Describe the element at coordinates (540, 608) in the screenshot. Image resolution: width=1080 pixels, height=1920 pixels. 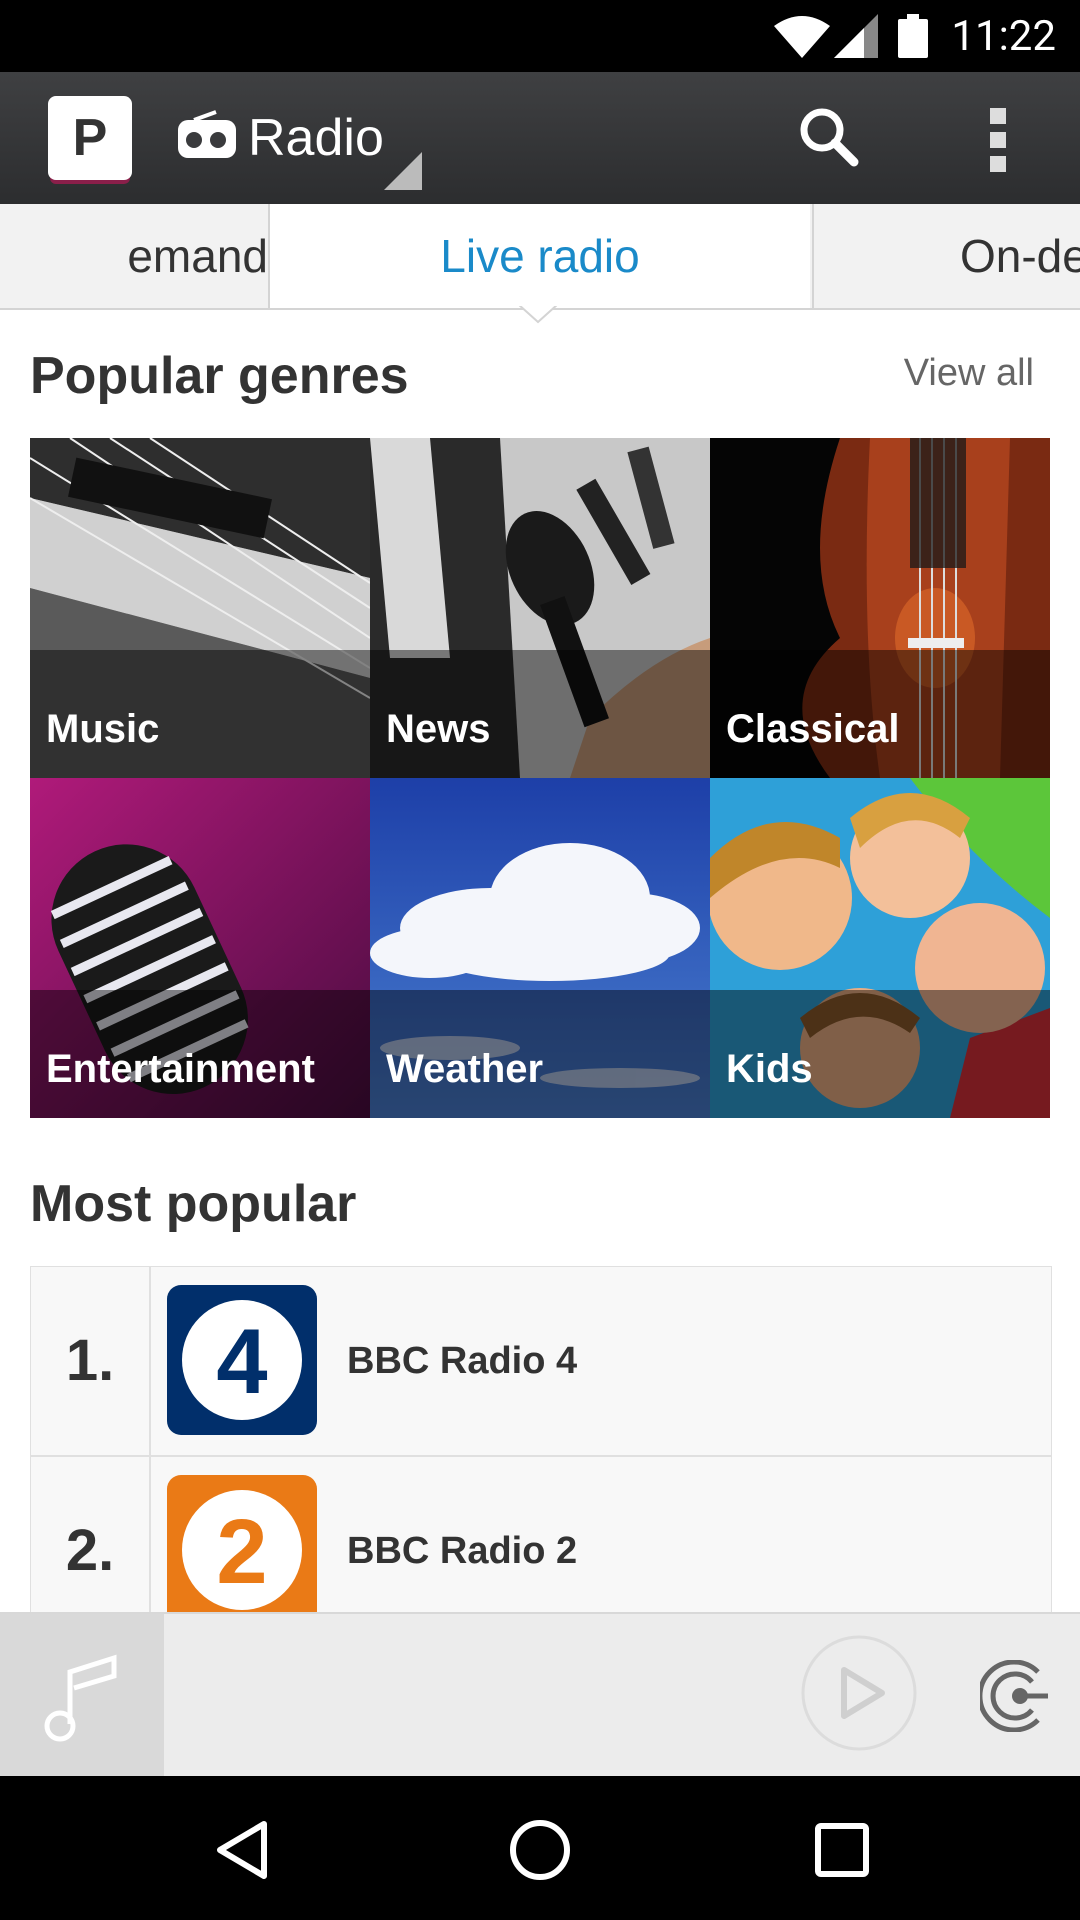
I see `genre-tile-news: News` at that location.